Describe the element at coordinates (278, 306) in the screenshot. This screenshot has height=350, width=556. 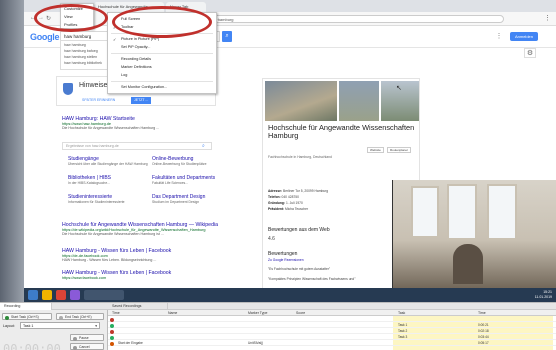
I see `recorder-tabs: Recording Saved Recordings` at that location.